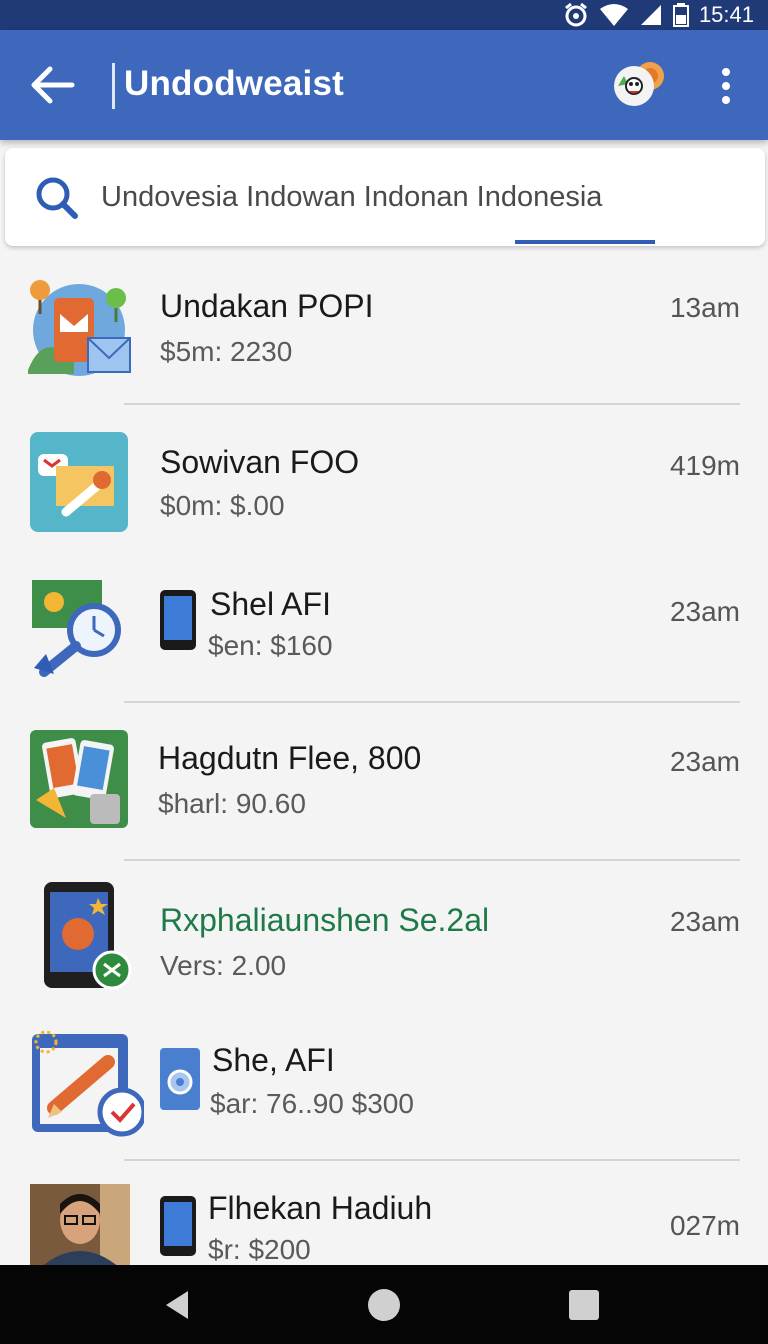 The image size is (768, 1344). Describe the element at coordinates (222, 505) in the screenshot. I see `item-subtitle: $0m: $.00` at that location.